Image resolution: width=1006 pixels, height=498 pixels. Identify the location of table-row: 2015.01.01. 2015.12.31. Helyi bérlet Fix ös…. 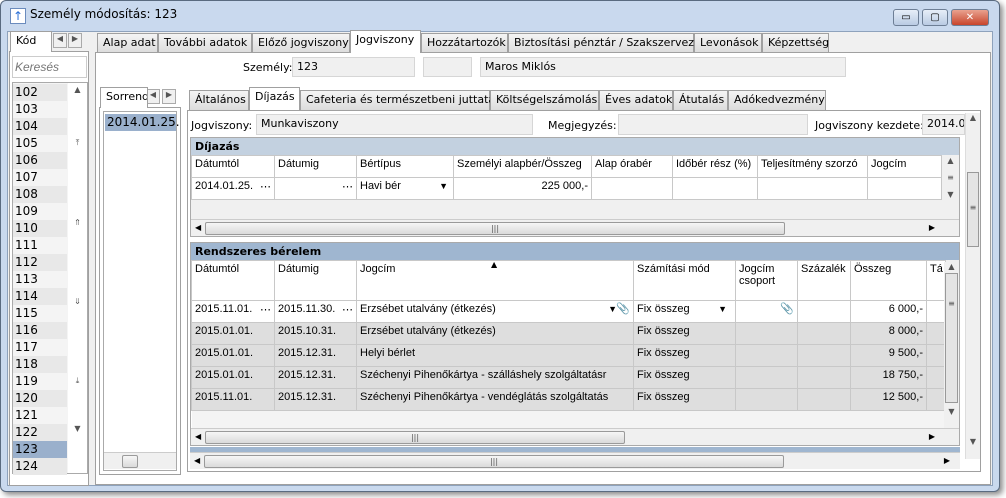
(568, 355).